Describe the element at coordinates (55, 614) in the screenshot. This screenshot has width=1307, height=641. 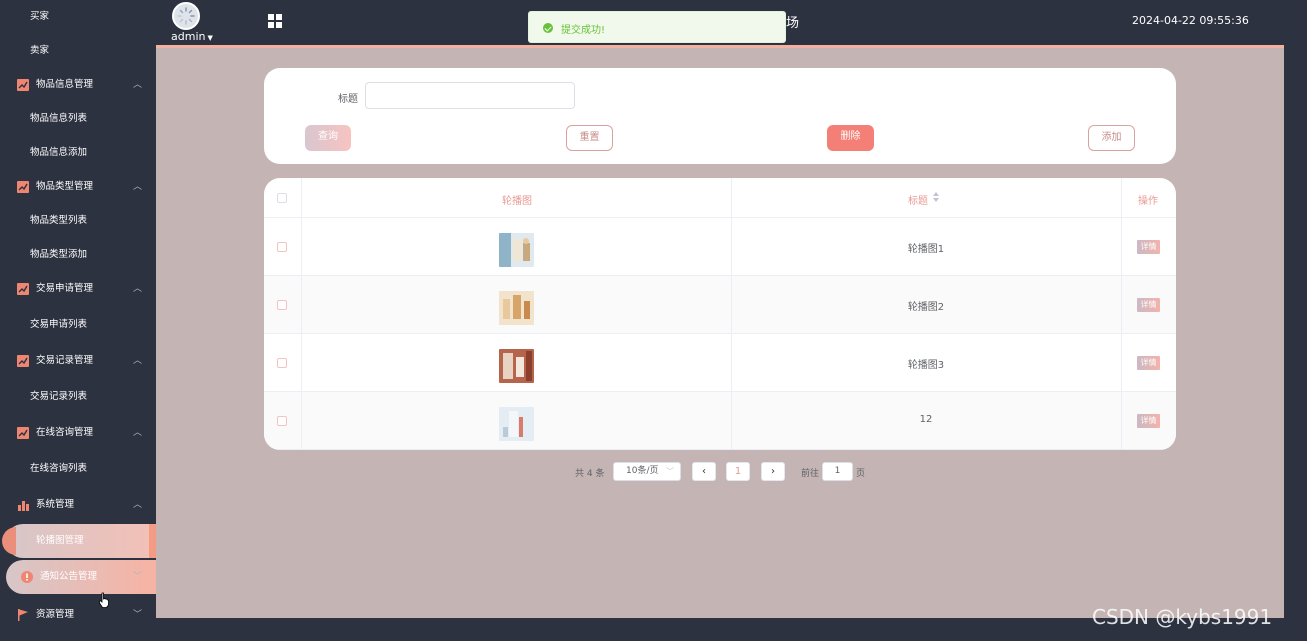
I see `sidebar-item-label: 资源管理` at that location.